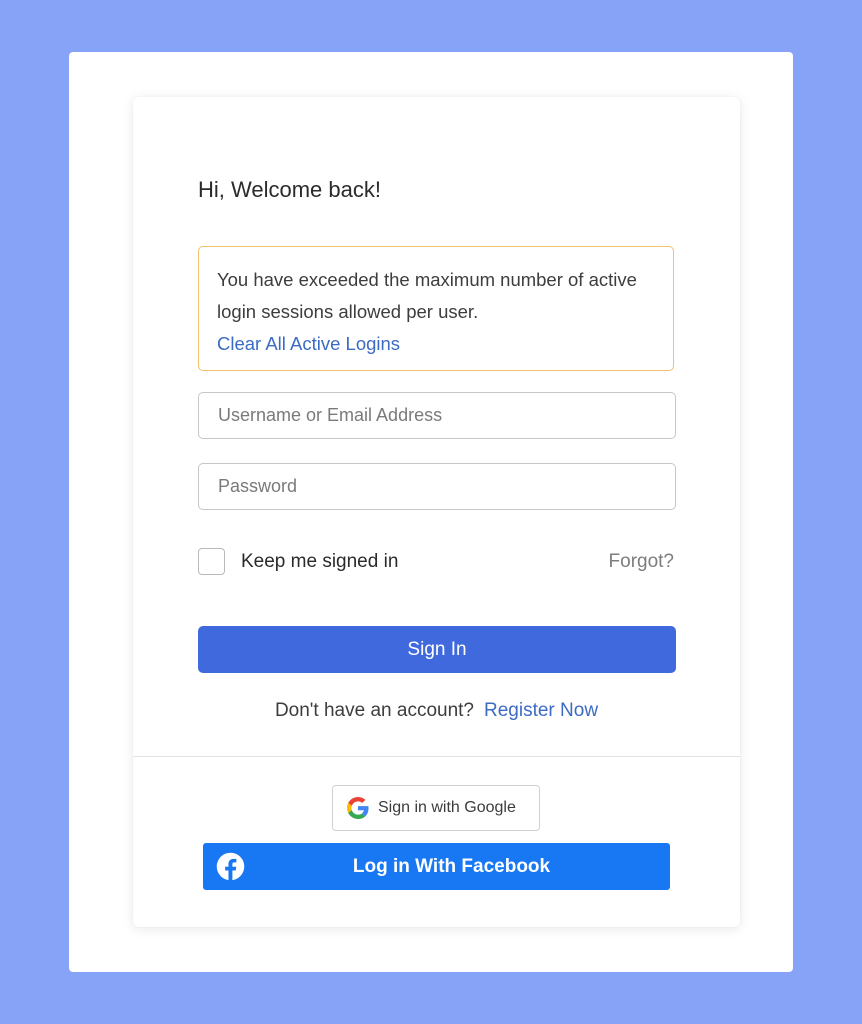  I want to click on sign-in-button: Sign In, so click(437, 649).